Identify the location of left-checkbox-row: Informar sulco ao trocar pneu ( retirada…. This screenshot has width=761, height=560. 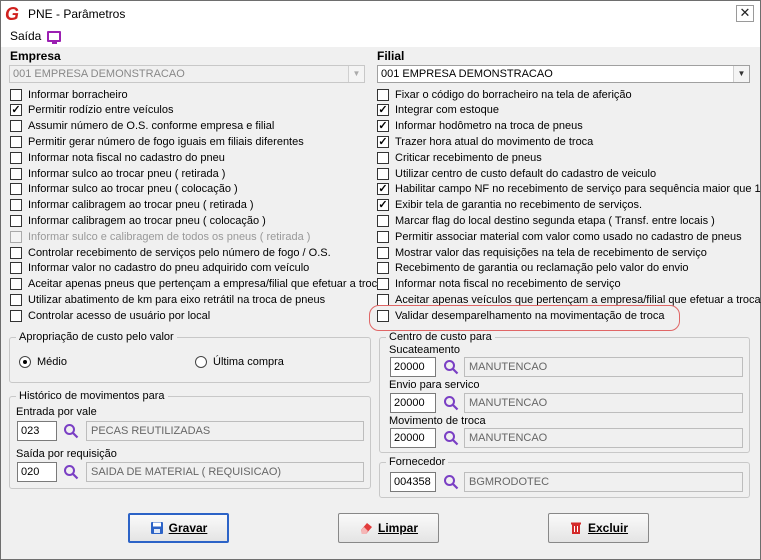
(117, 173).